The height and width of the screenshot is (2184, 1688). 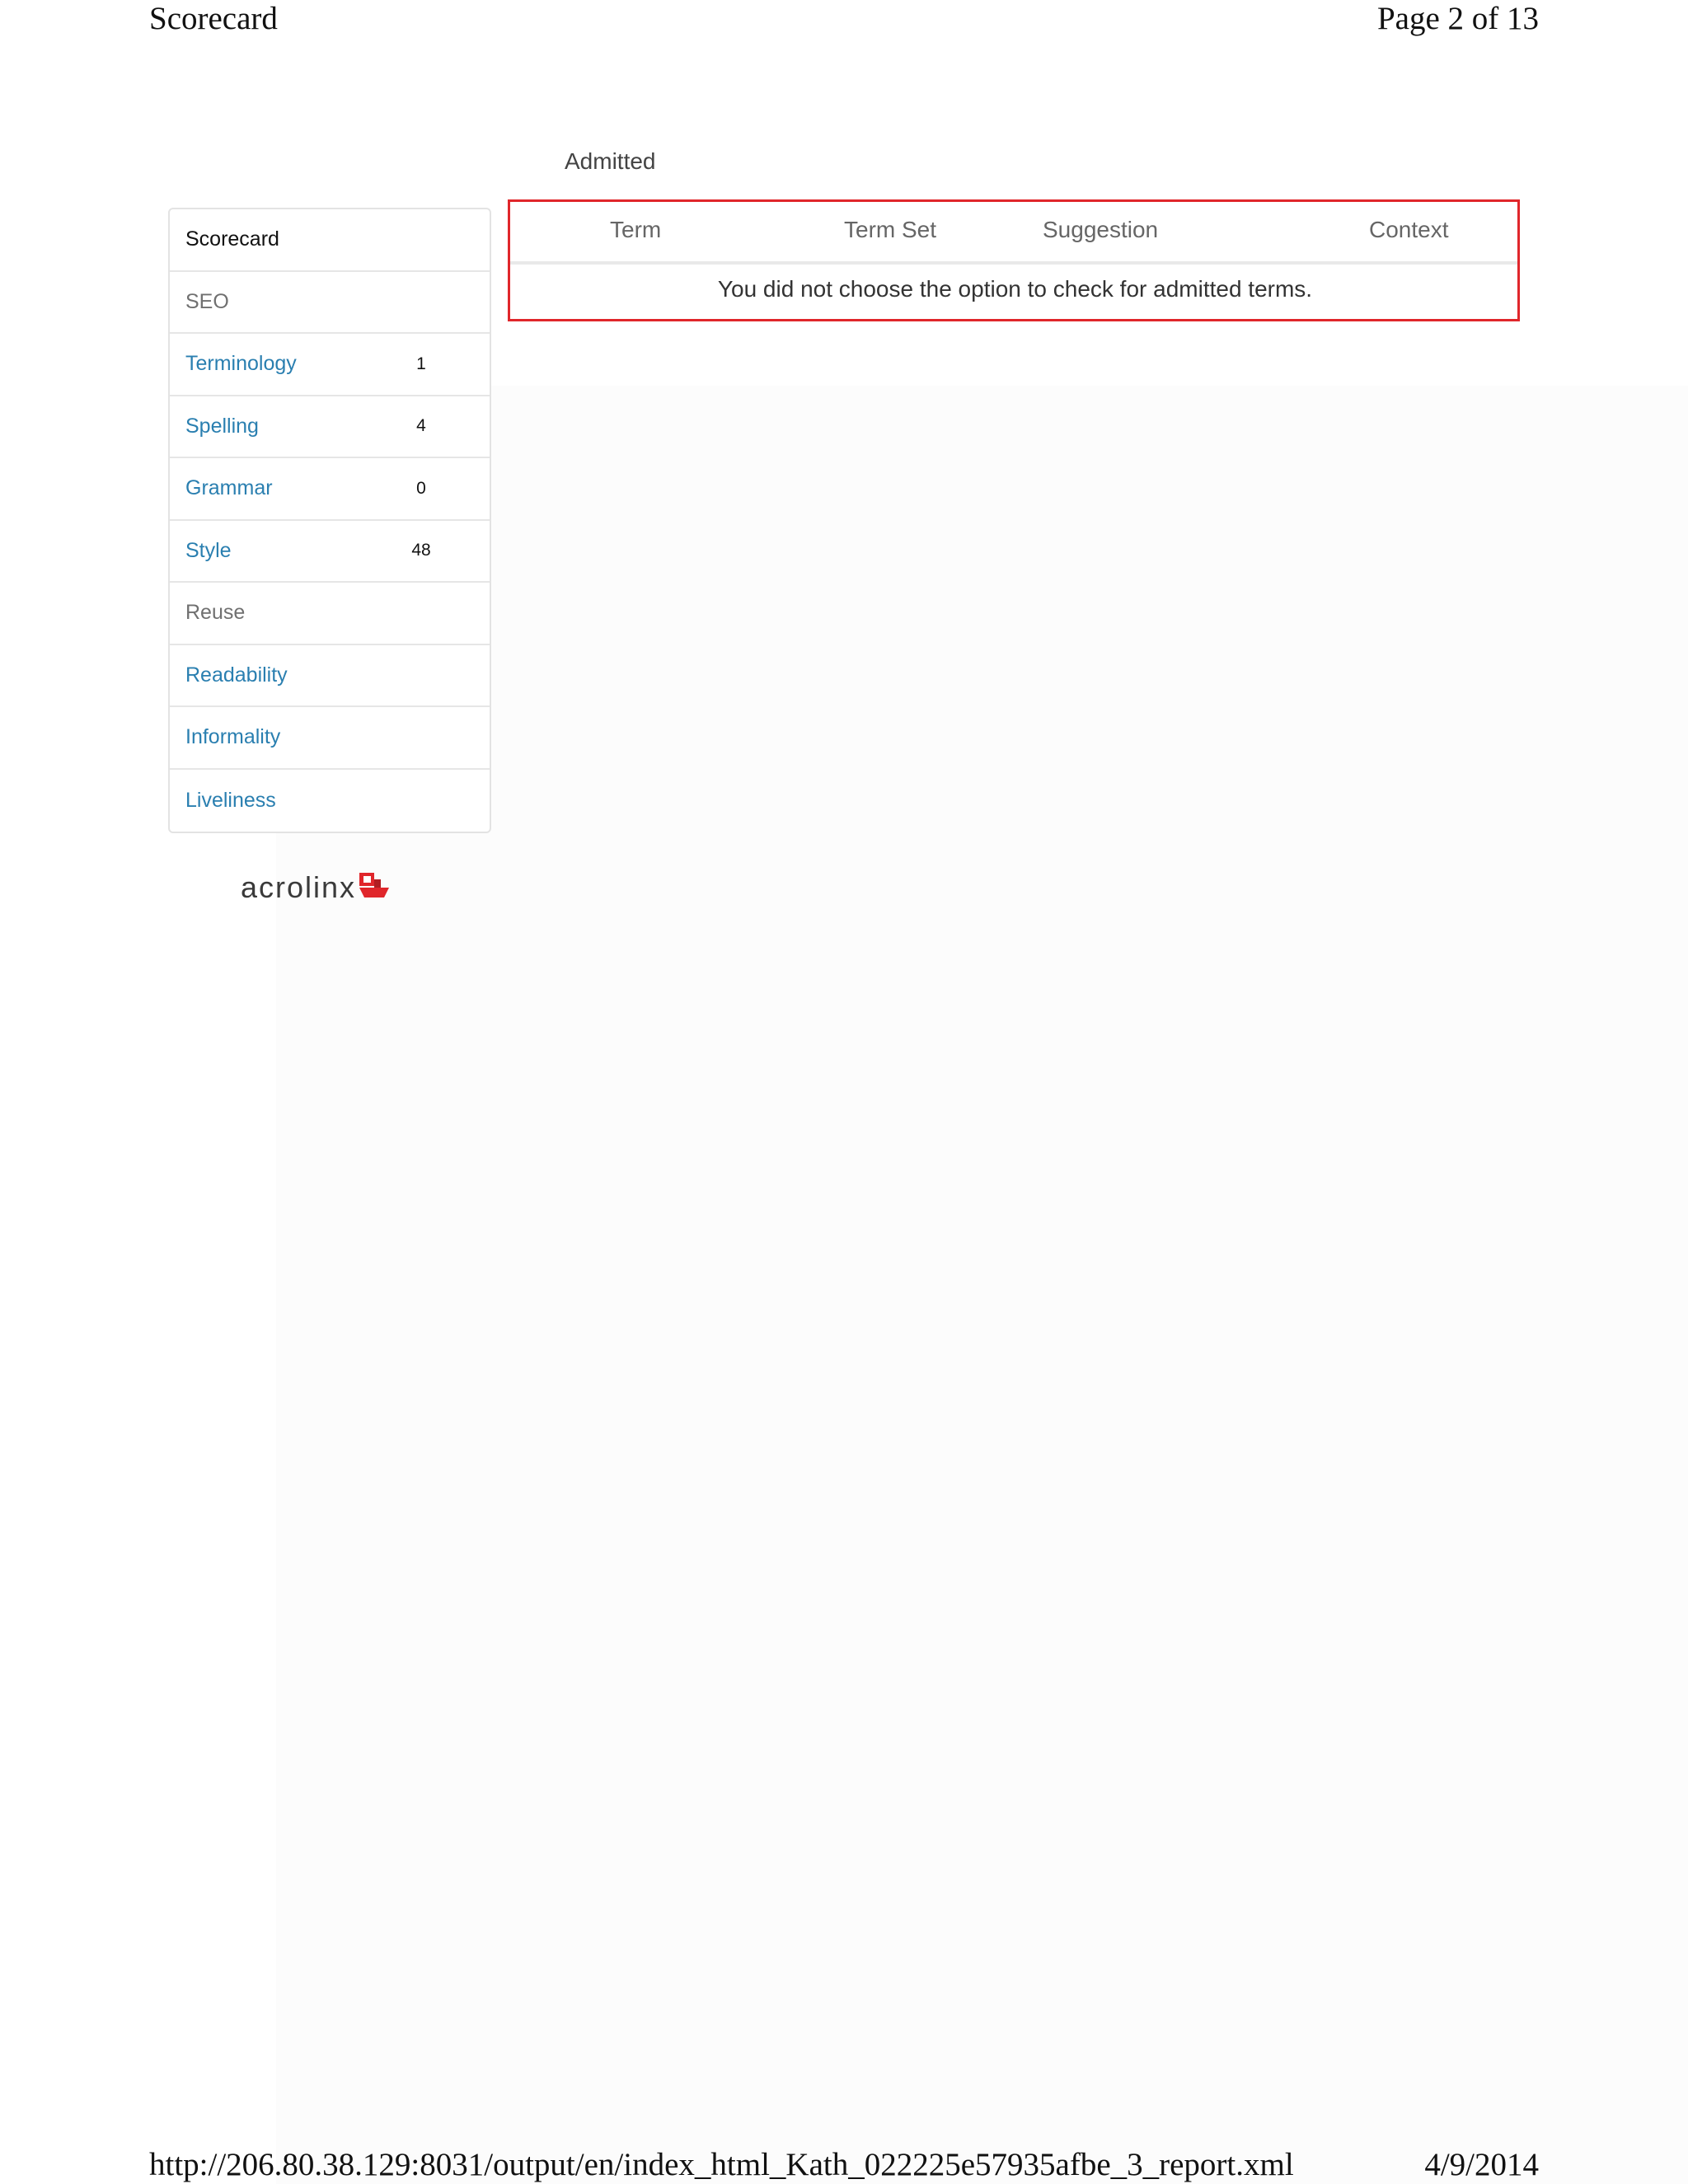 What do you see at coordinates (237, 675) in the screenshot?
I see `sidebar-item-label: Readability` at bounding box center [237, 675].